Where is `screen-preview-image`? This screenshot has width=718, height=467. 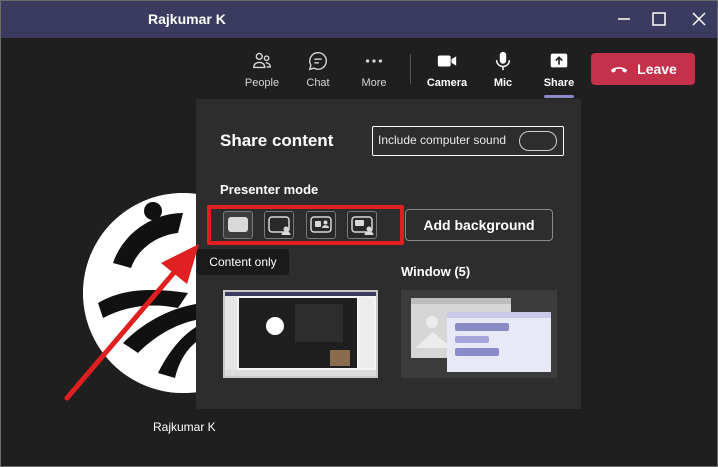
screen-preview-image is located at coordinates (300, 334).